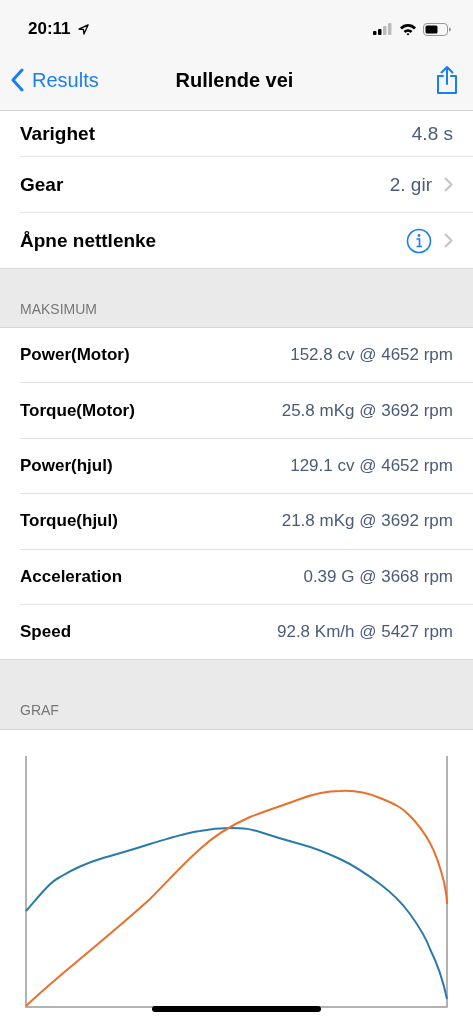  Describe the element at coordinates (437, 29) in the screenshot. I see `battery-icon` at that location.